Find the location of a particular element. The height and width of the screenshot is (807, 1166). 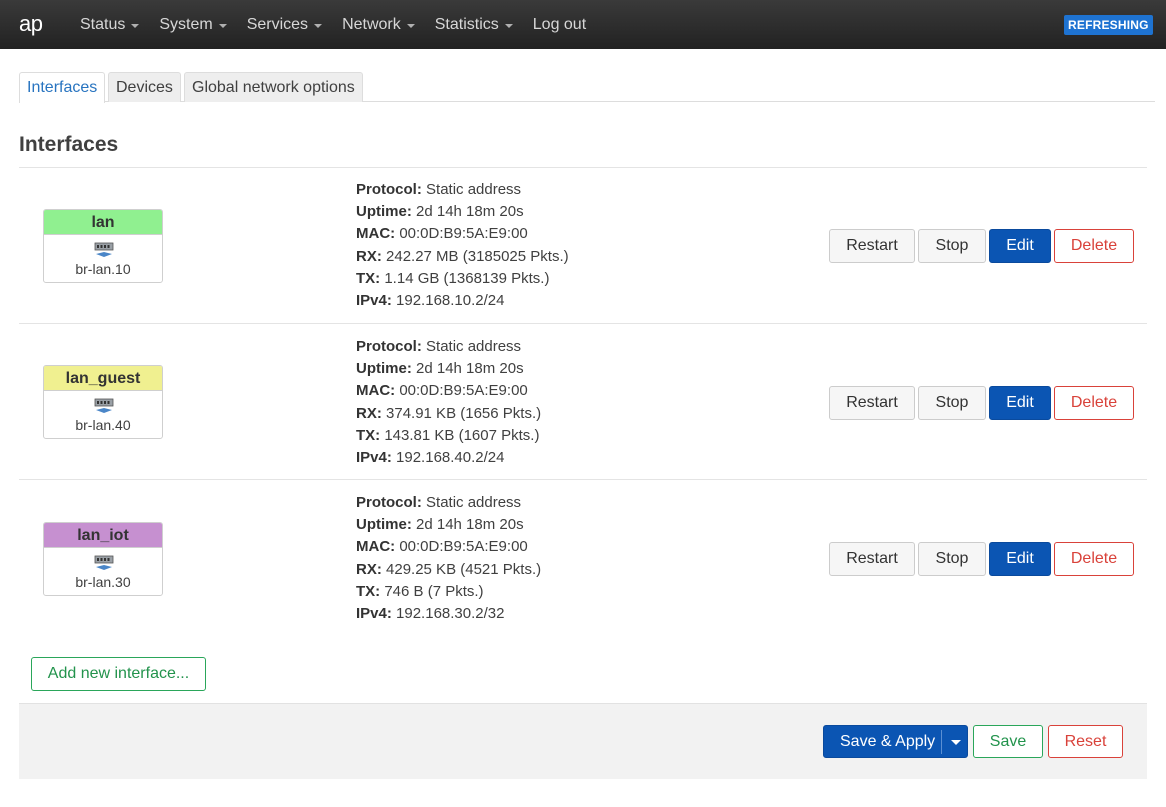

brand-logo: ap is located at coordinates (31, 24).